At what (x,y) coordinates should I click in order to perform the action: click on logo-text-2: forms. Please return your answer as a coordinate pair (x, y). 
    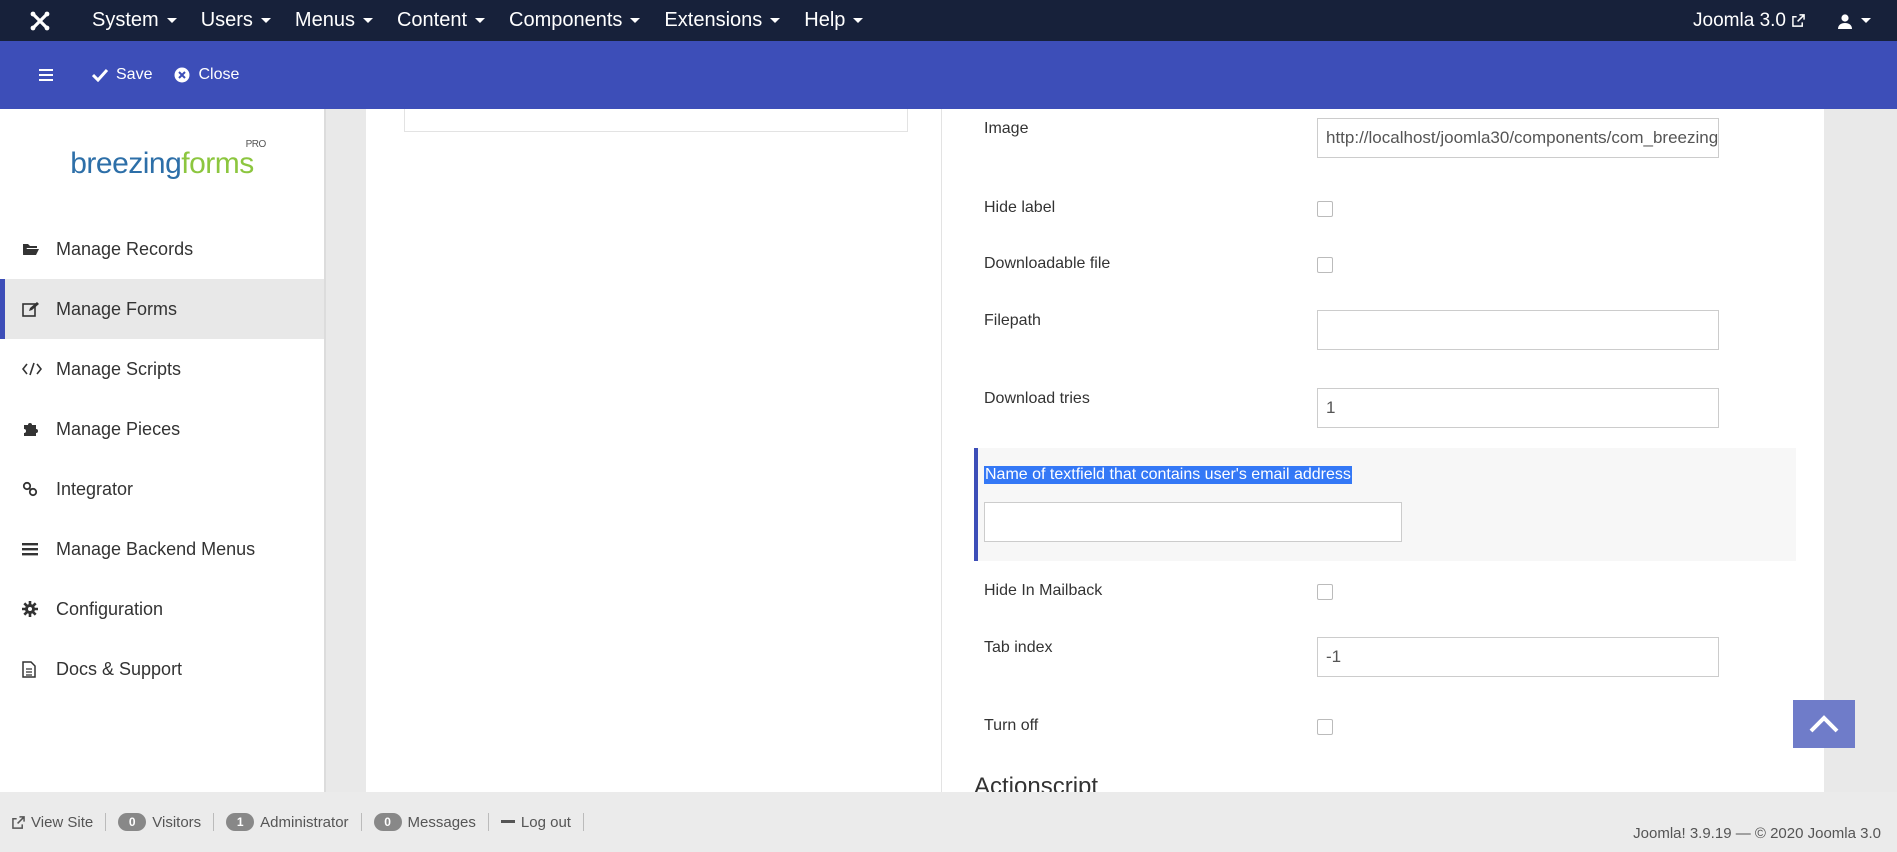
    Looking at the image, I should click on (217, 163).